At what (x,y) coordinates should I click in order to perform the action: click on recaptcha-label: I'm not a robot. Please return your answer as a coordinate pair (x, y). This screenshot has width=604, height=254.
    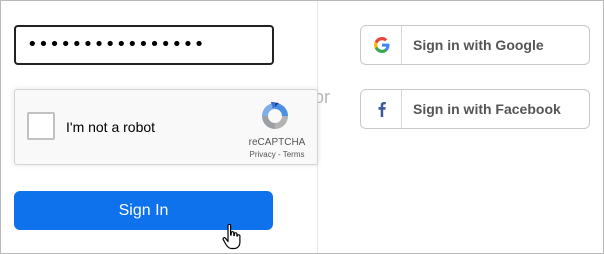
    Looking at the image, I should click on (111, 127).